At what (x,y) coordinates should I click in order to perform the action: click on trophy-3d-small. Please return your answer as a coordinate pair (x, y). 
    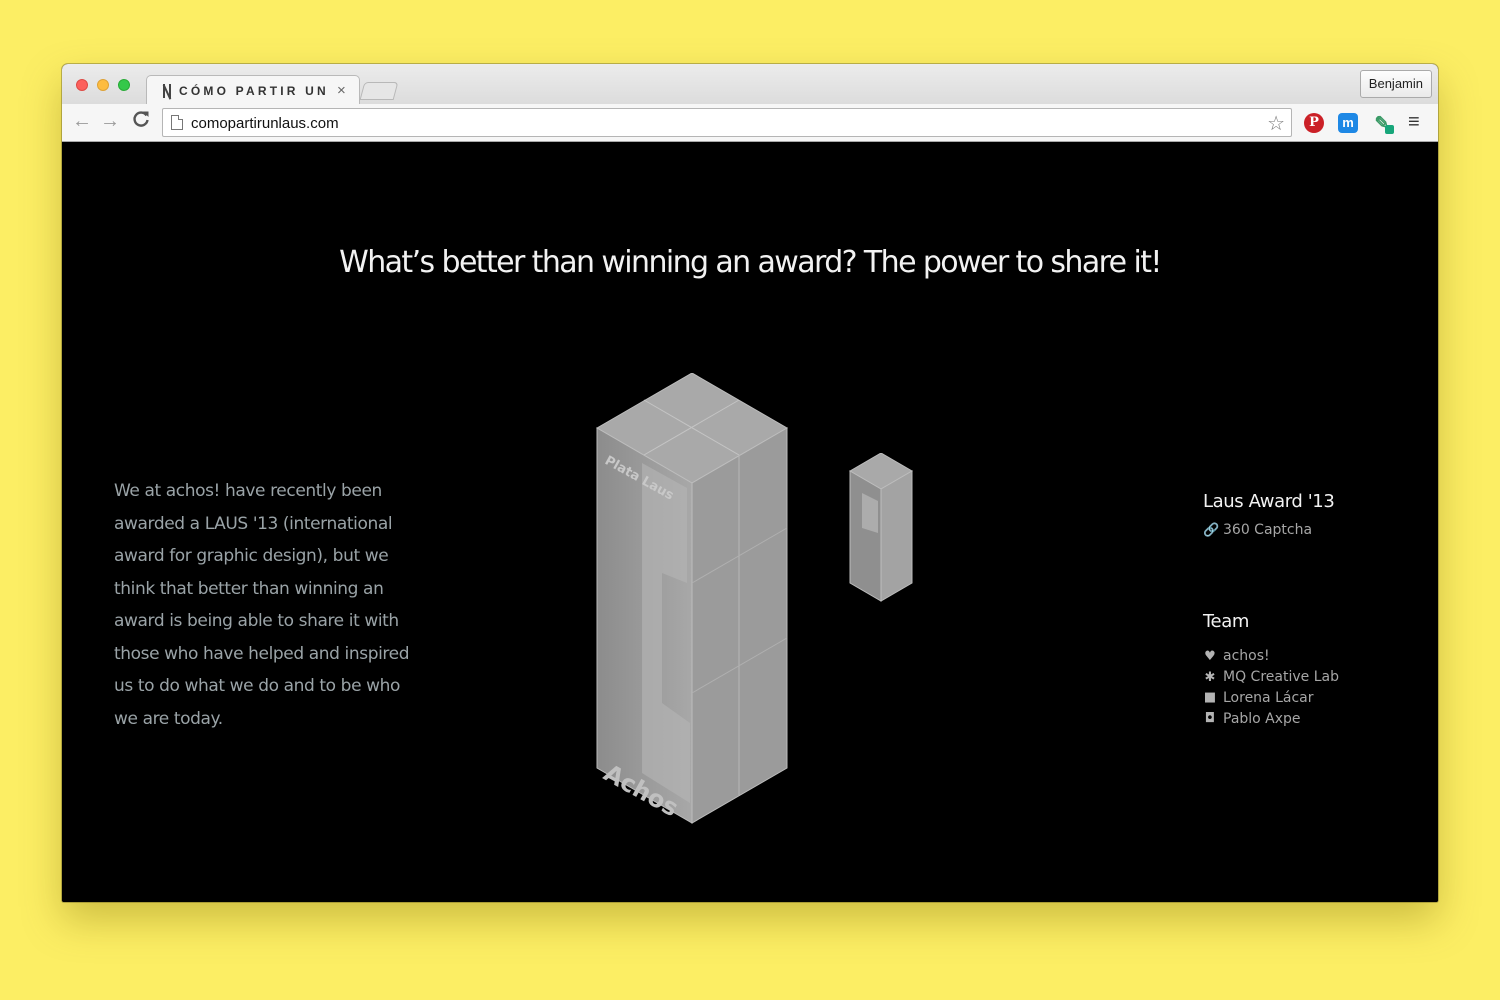
    Looking at the image, I should click on (881, 530).